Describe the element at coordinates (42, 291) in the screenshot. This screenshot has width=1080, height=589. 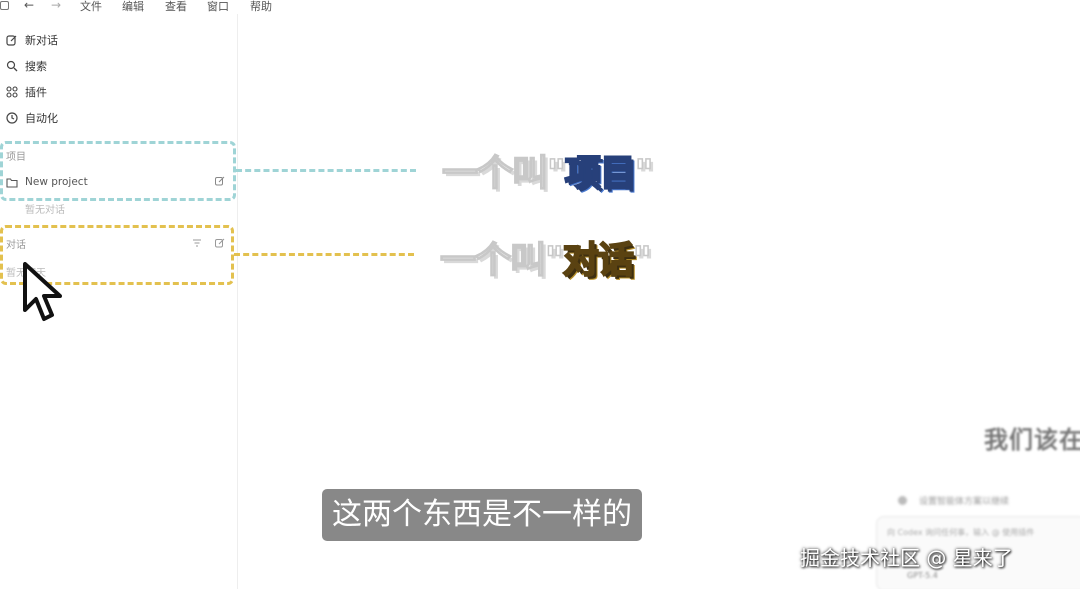
I see `mouse-cursor-icon` at that location.